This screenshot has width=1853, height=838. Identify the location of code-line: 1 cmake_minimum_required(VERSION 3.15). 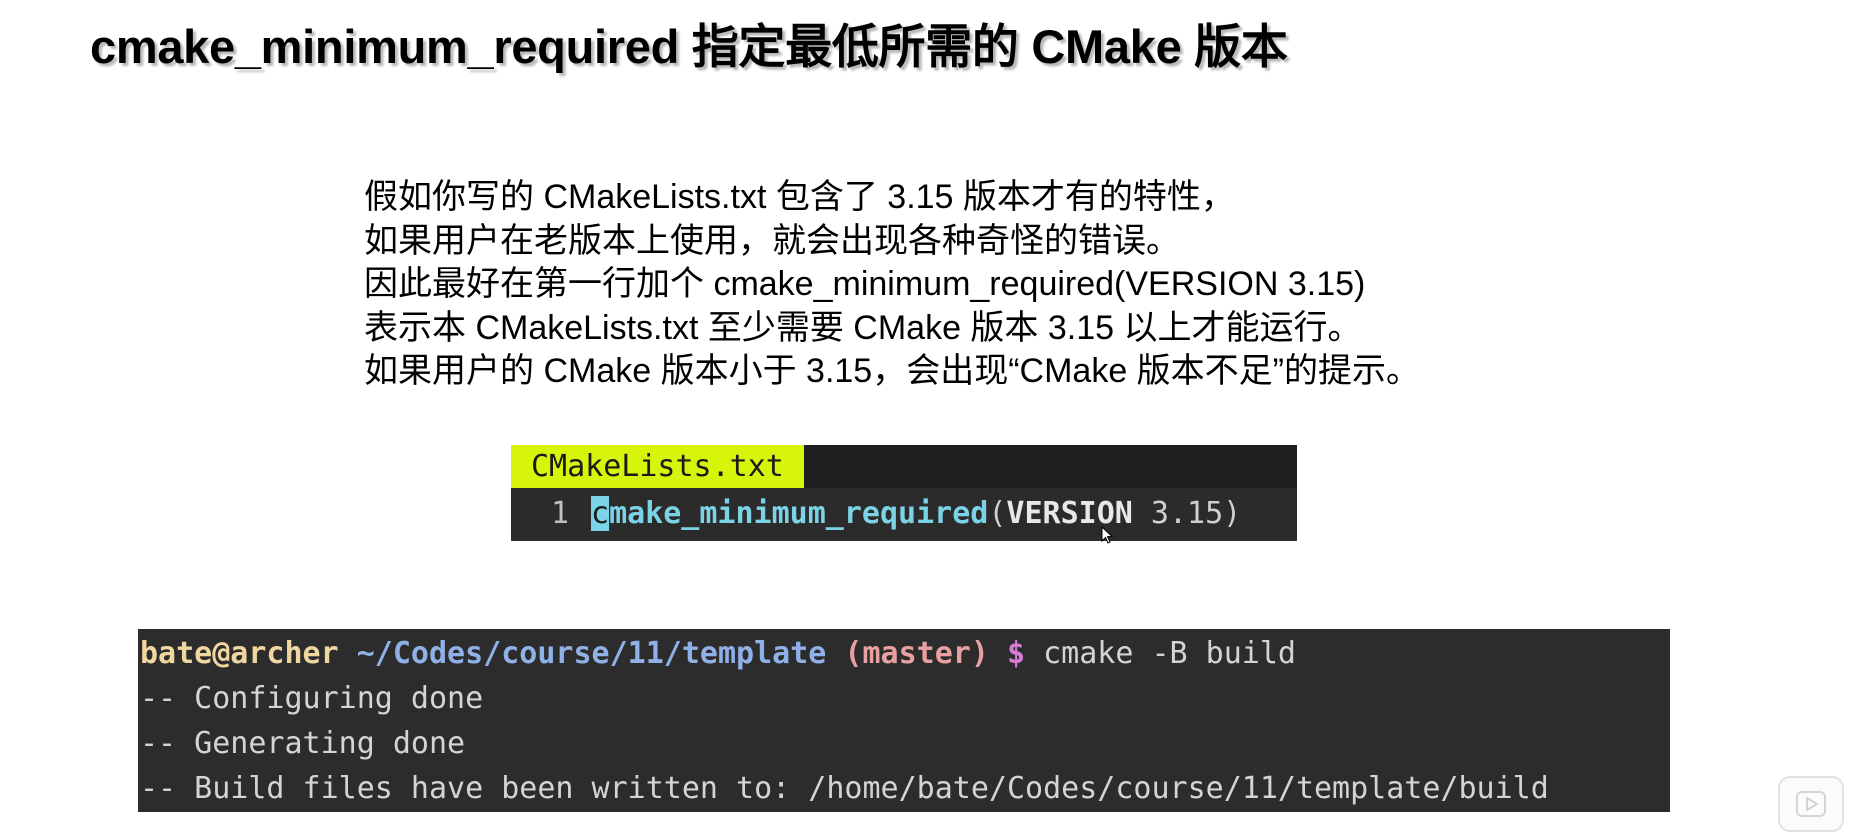
(904, 514).